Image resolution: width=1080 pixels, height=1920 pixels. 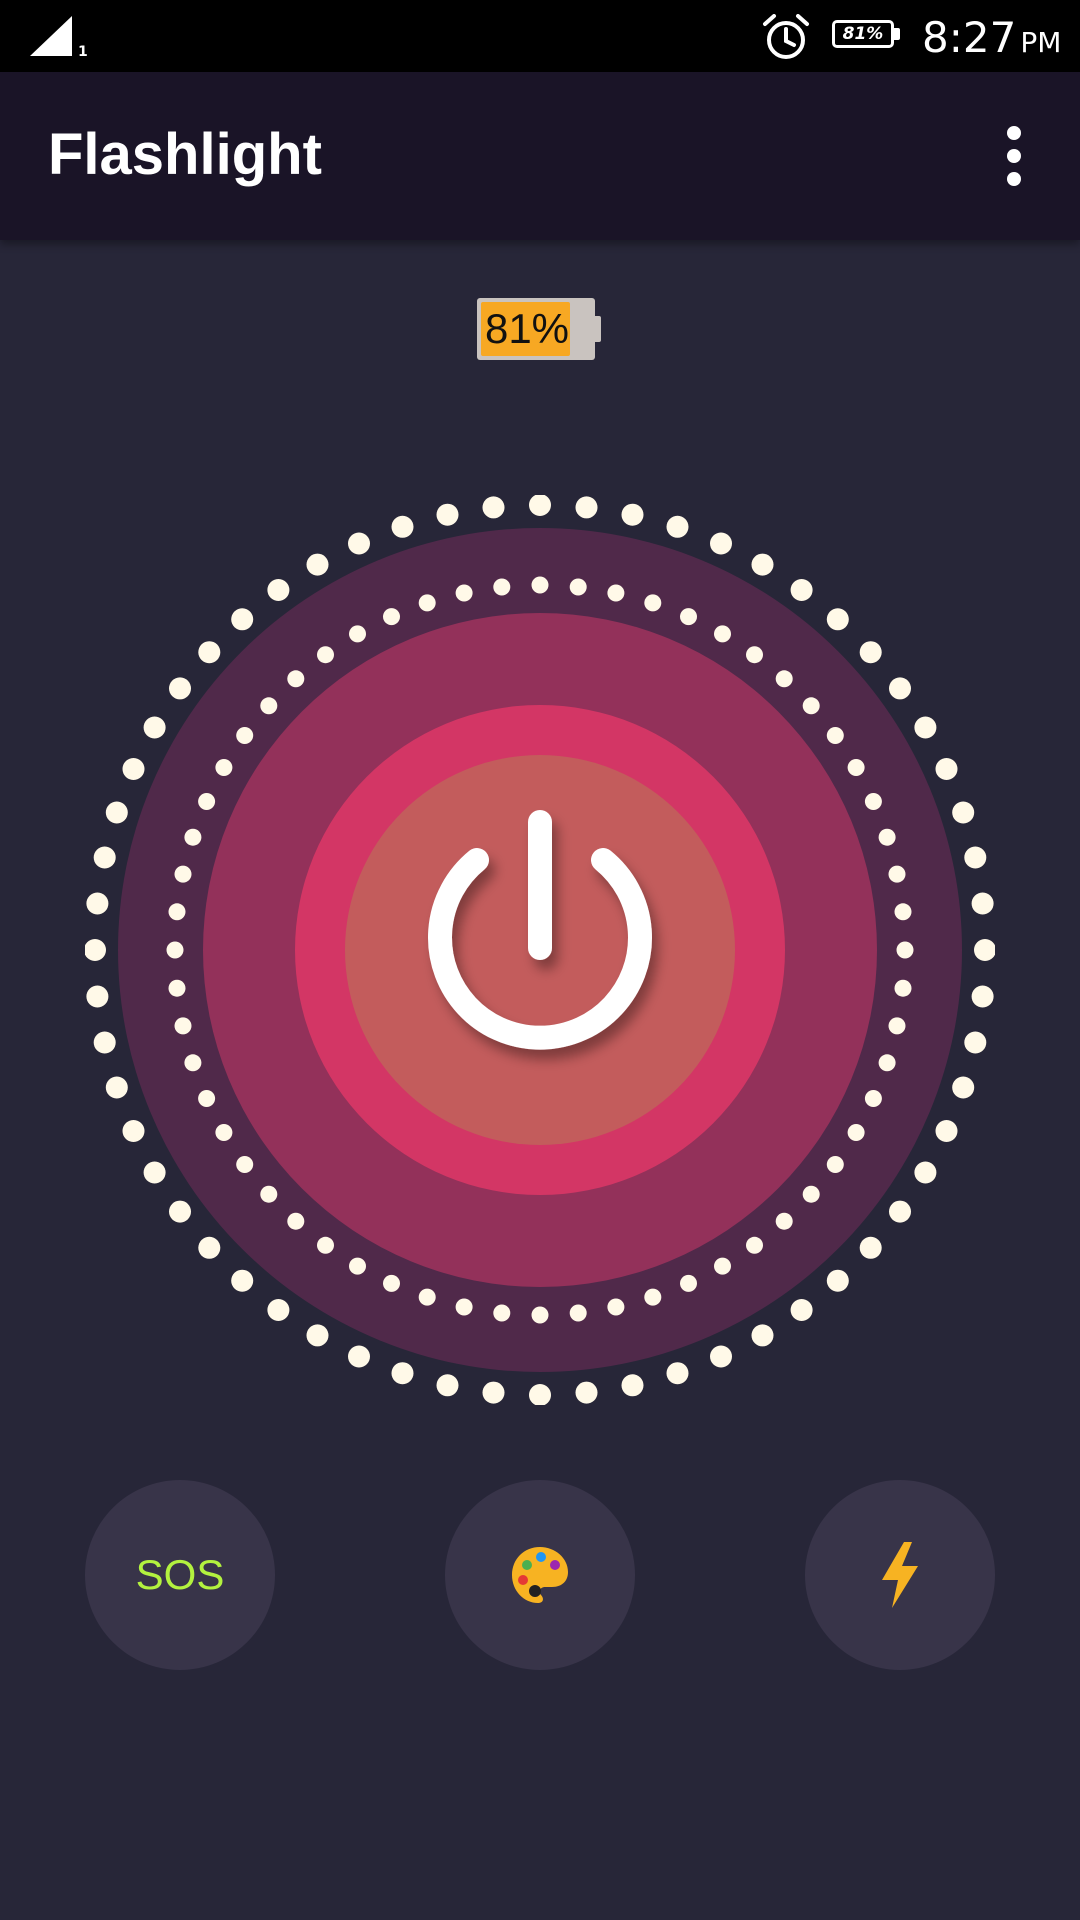 I want to click on more-vert-icon, so click(x=1014, y=156).